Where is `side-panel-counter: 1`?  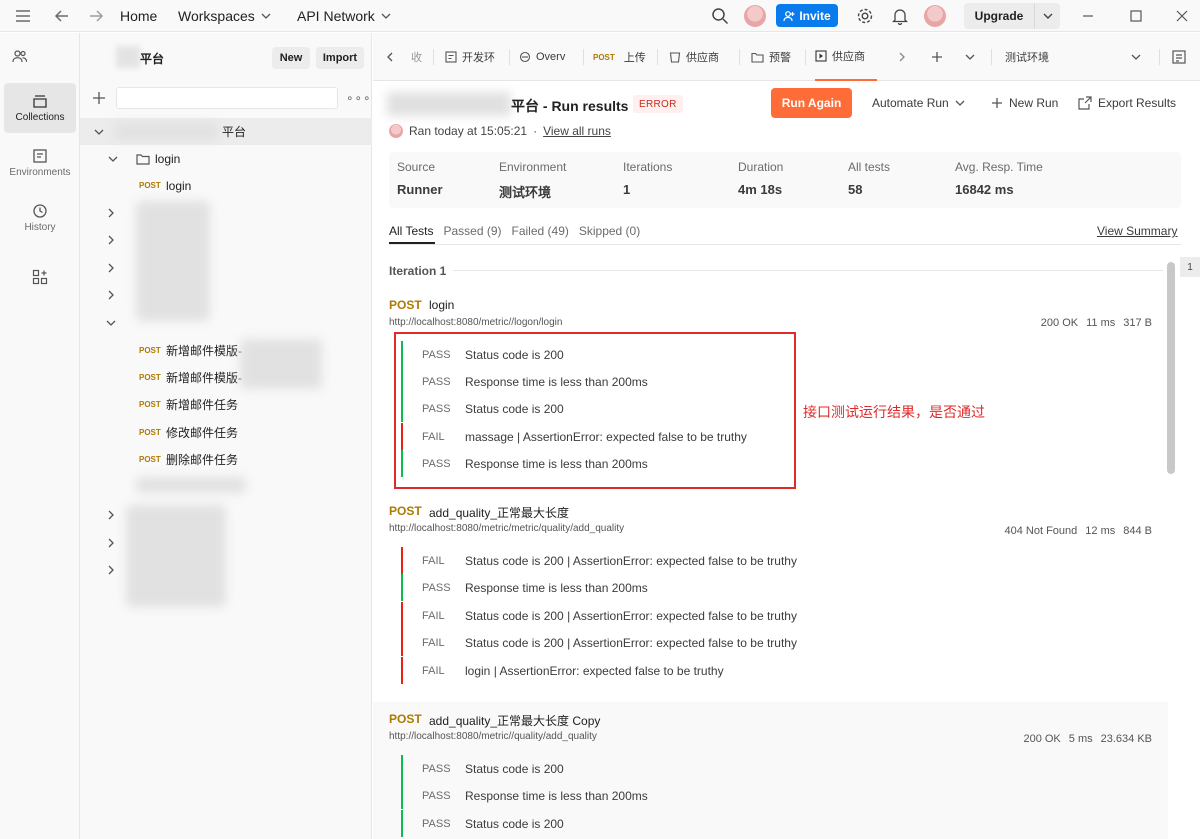 side-panel-counter: 1 is located at coordinates (1190, 267).